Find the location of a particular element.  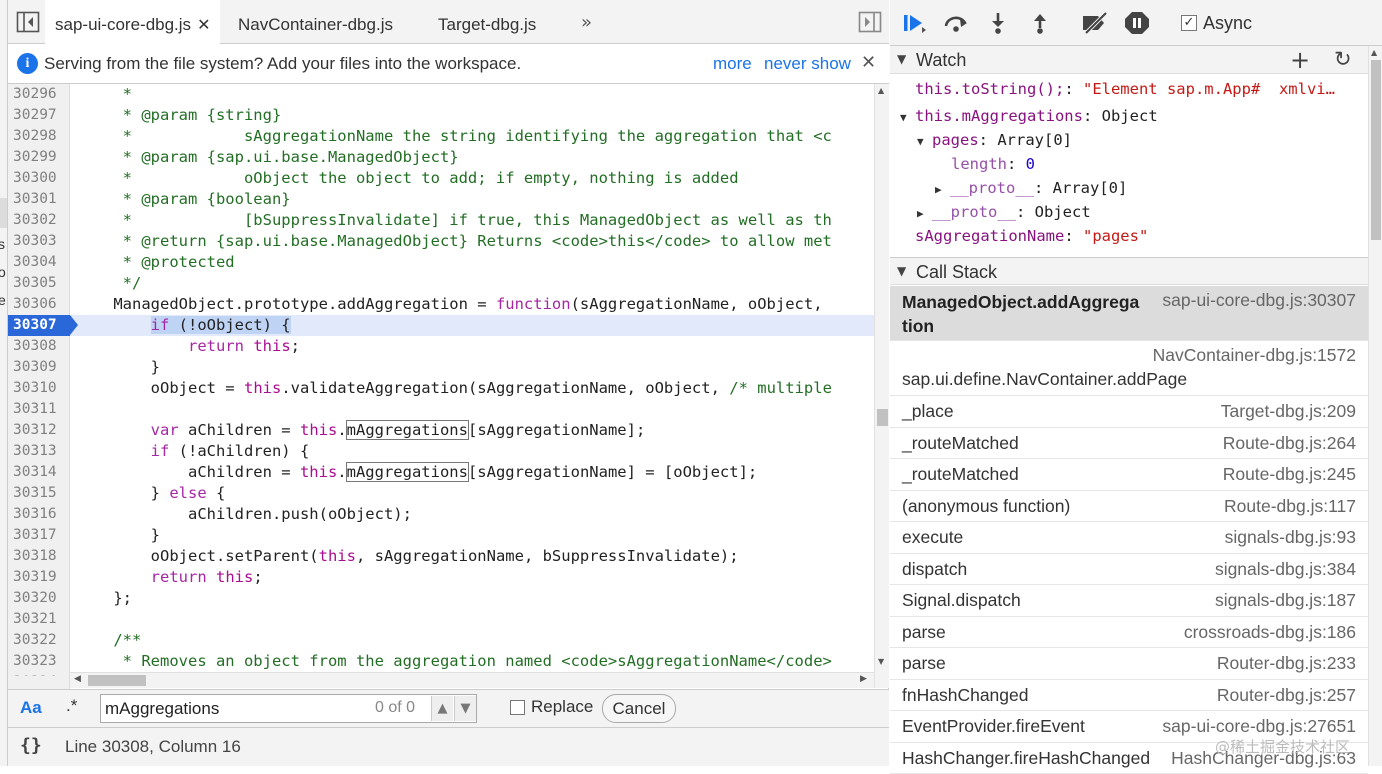

code-line: 30315 } else { is located at coordinates (441, 493).